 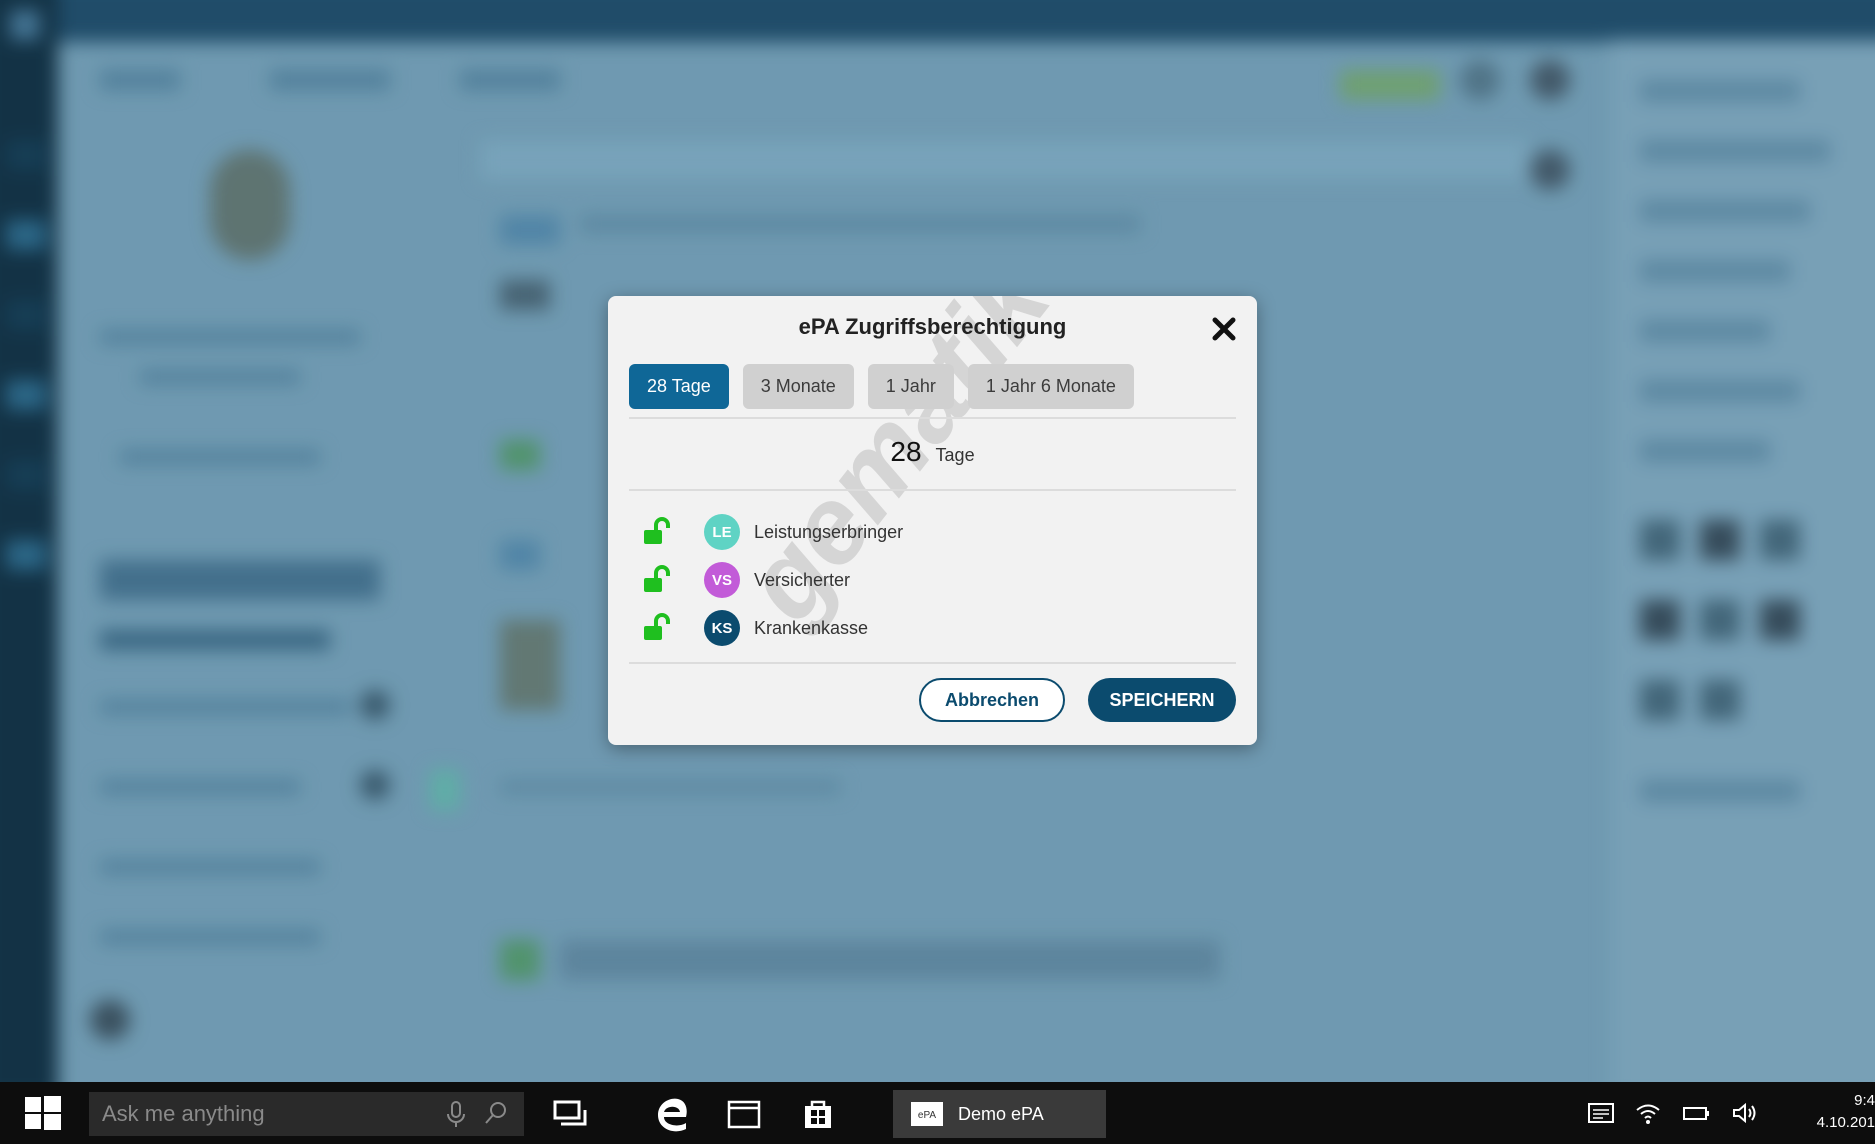 What do you see at coordinates (932, 452) in the screenshot?
I see `selected-duration: 28 Tage` at bounding box center [932, 452].